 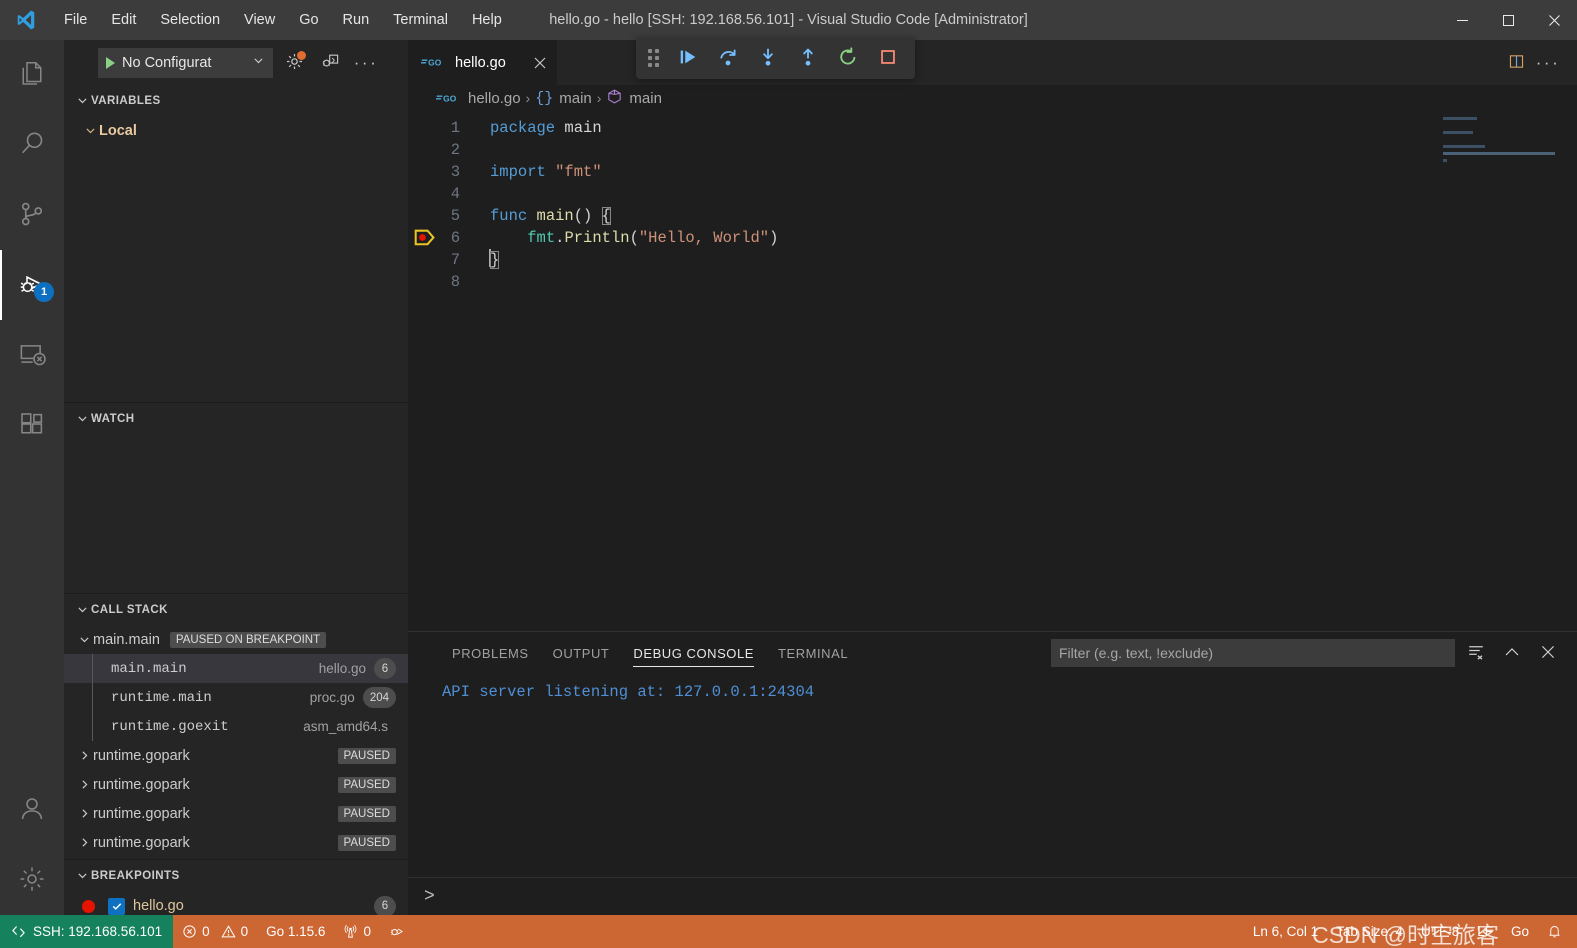 I want to click on status-go-version: Go 1.15.6, so click(x=295, y=931).